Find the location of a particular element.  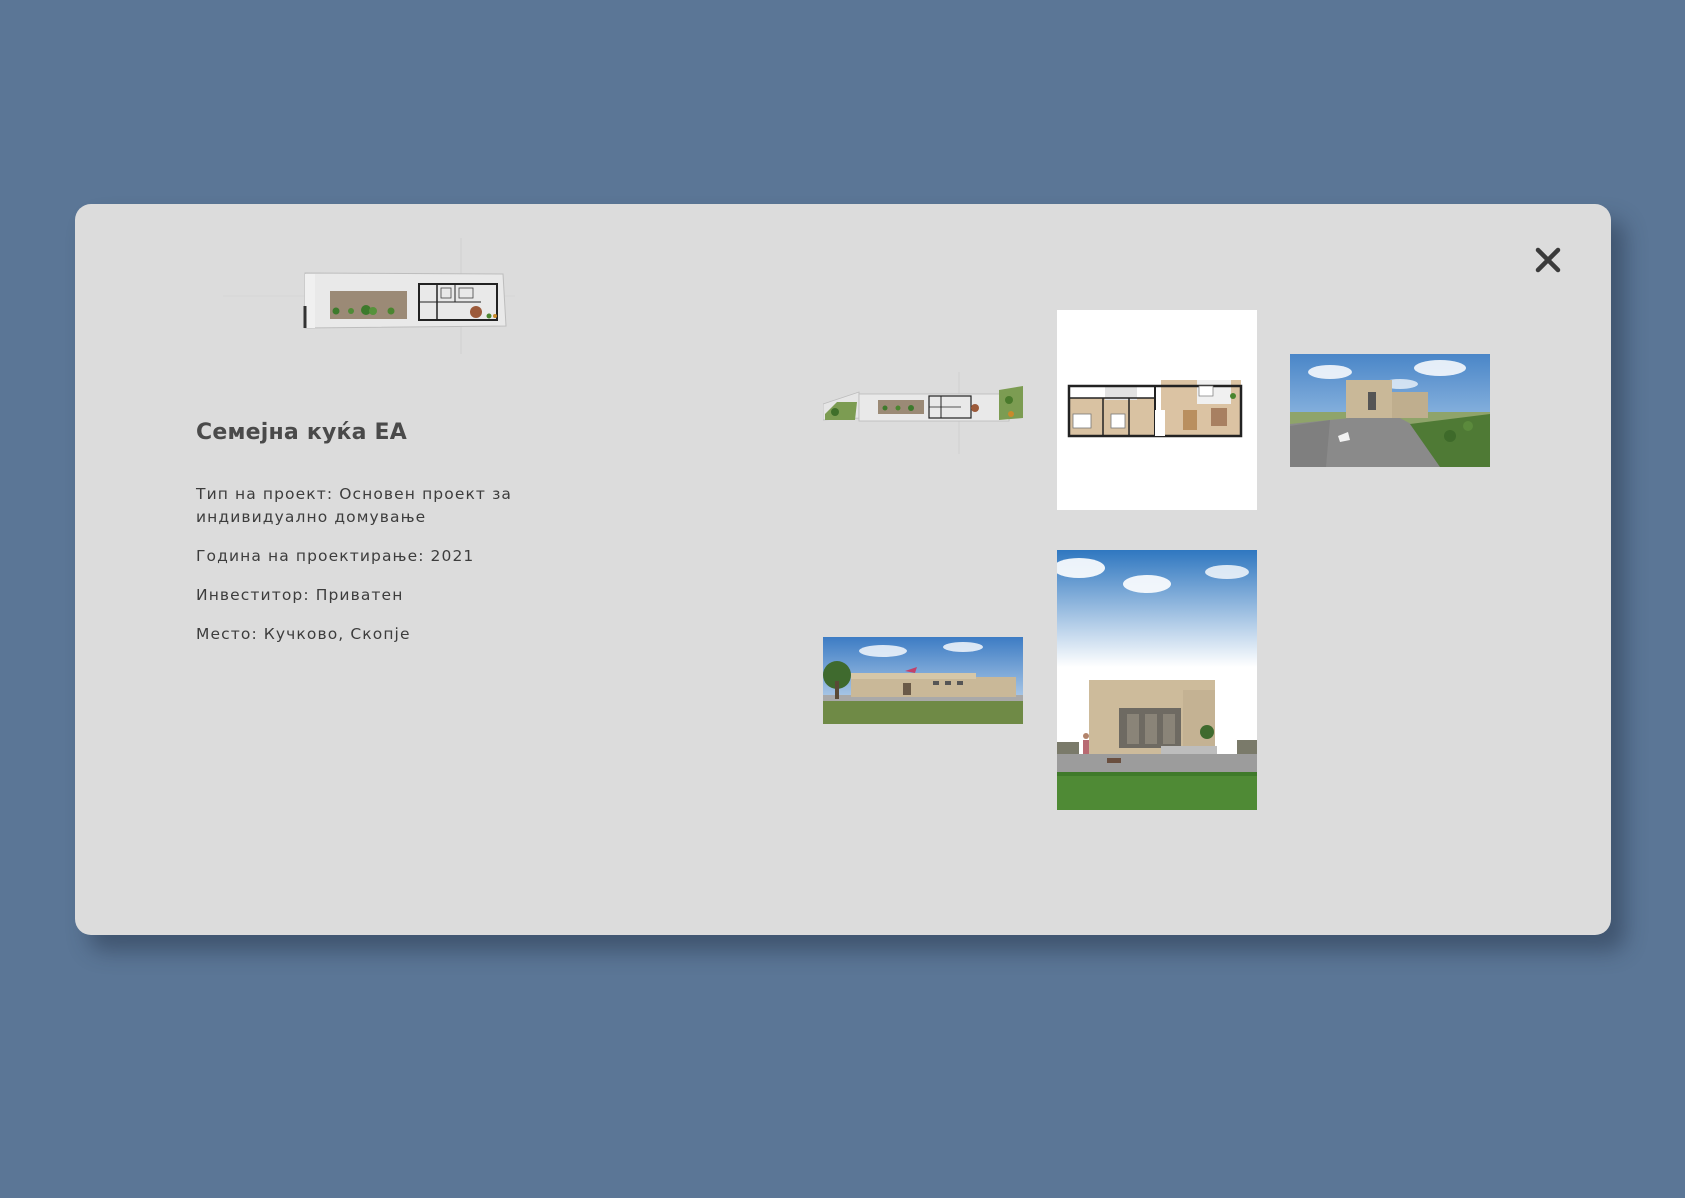

investor-text: Инвеститор: Приватен is located at coordinates (300, 595).